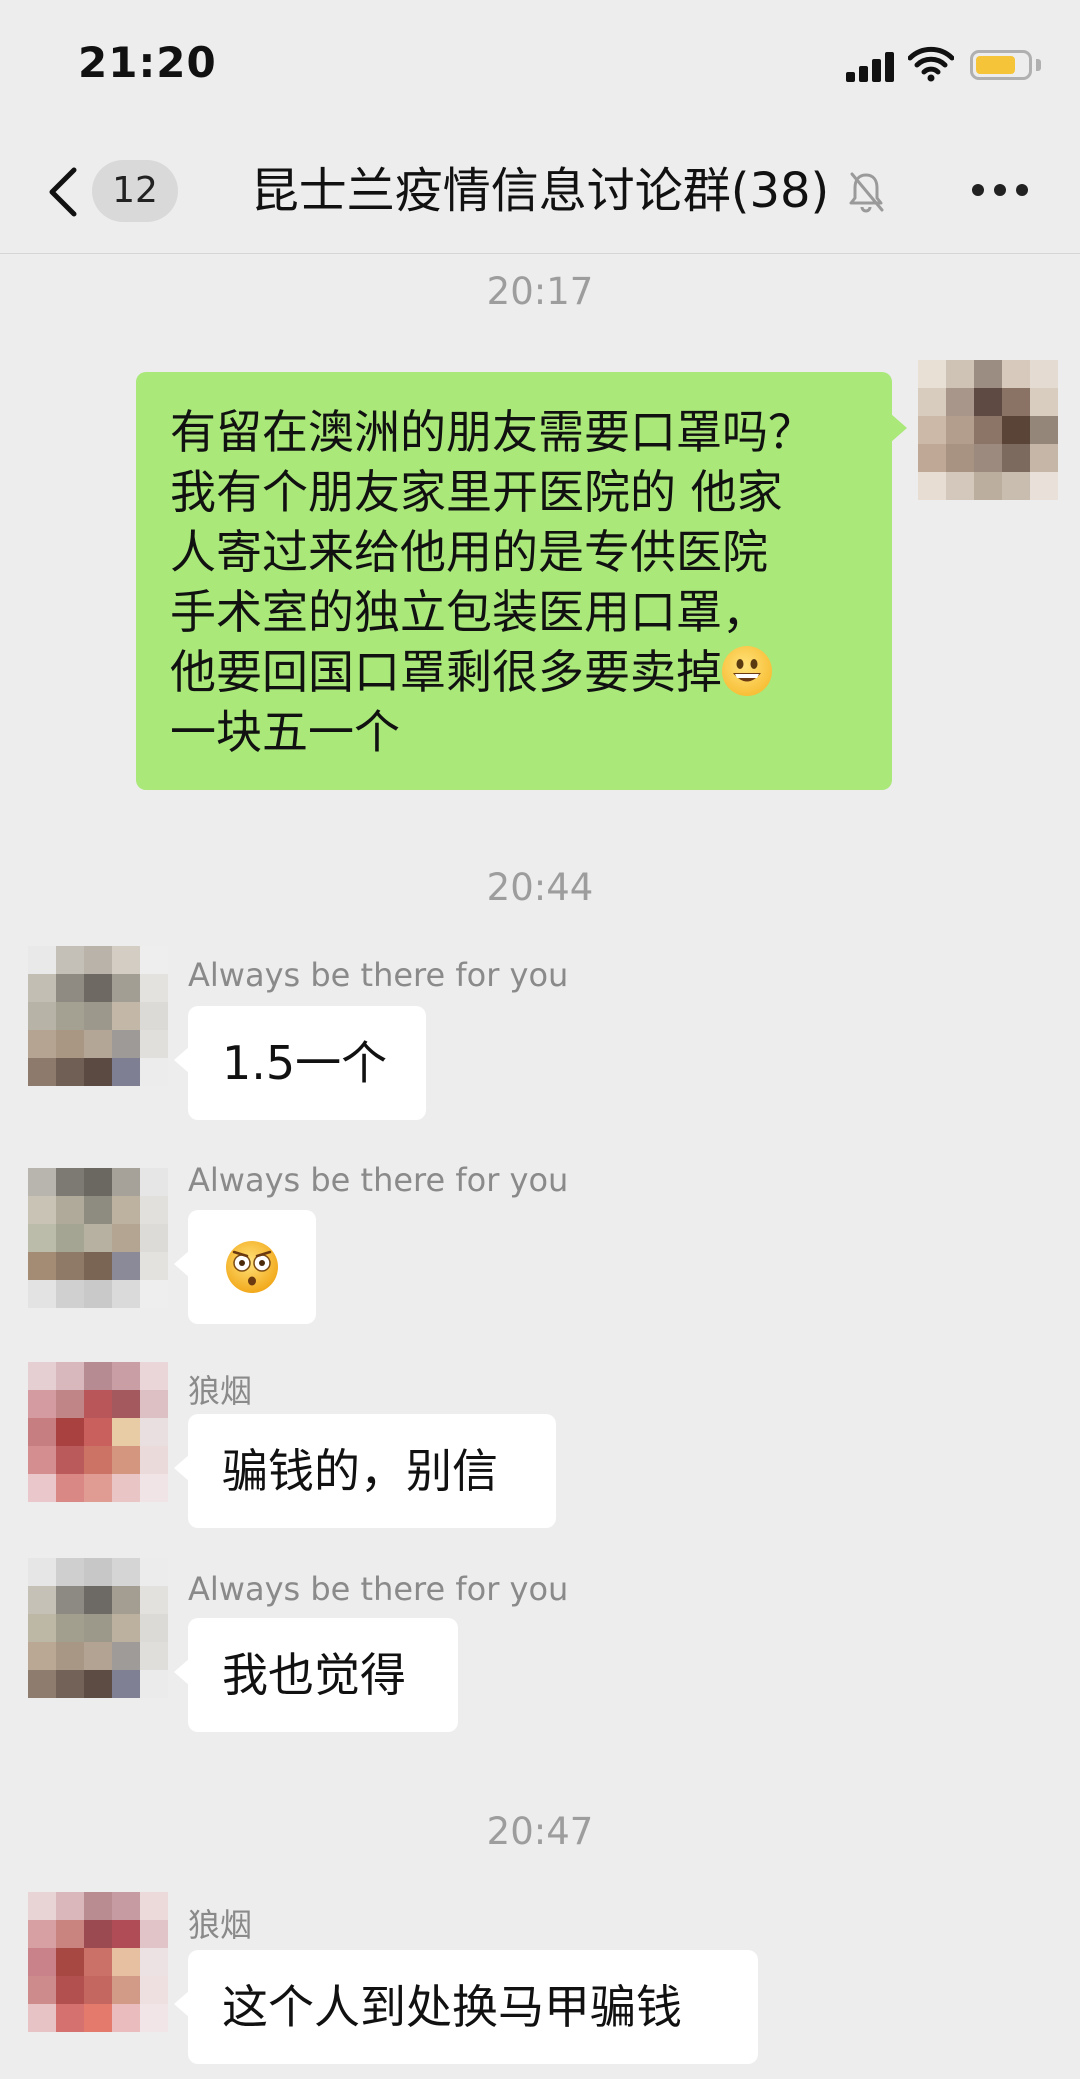 The width and height of the screenshot is (1080, 2079). I want to click on my-avatar, so click(988, 430).